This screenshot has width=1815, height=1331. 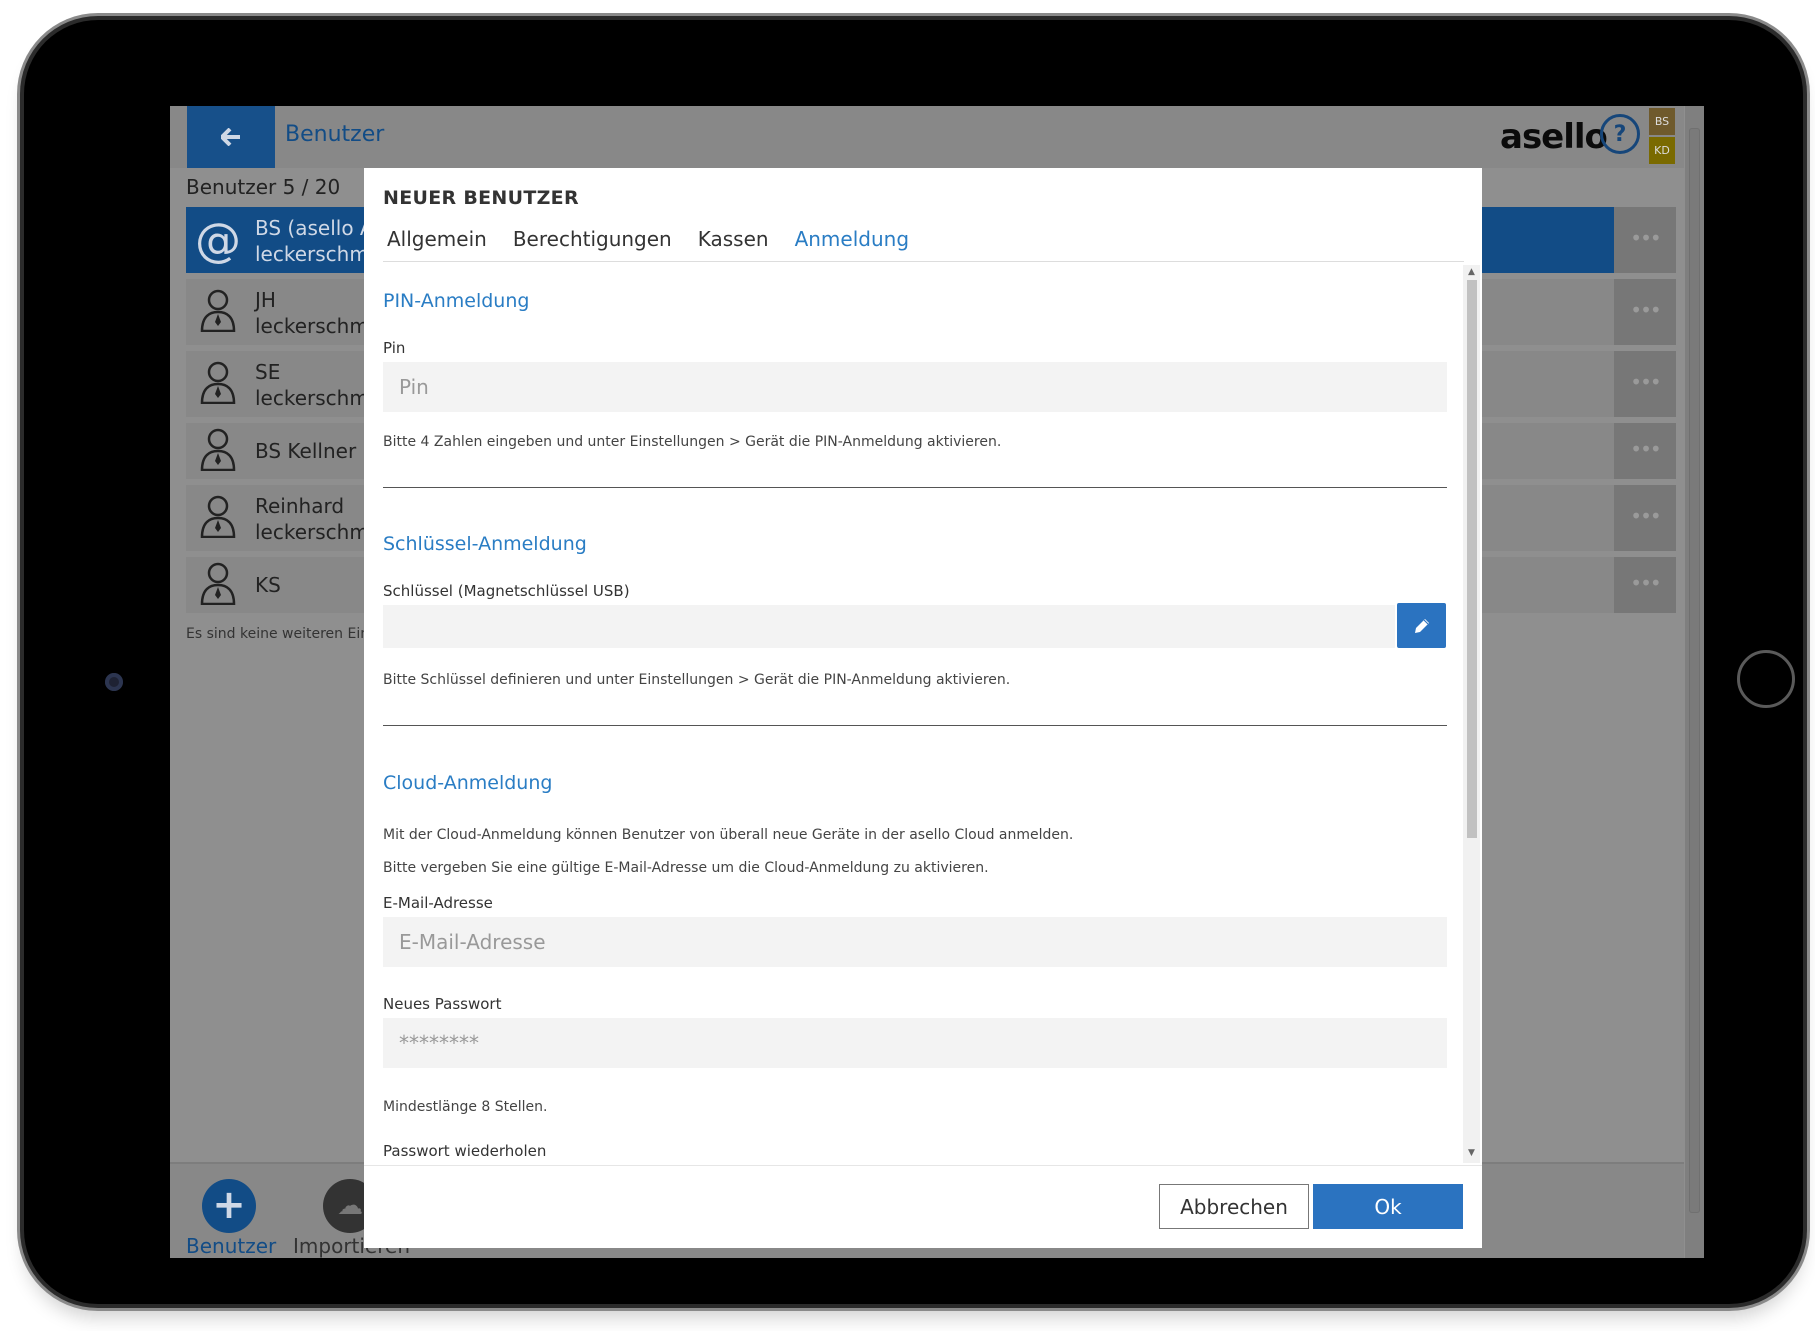 What do you see at coordinates (468, 783) in the screenshot?
I see `cloud-section-title: Cloud-Anmeldung` at bounding box center [468, 783].